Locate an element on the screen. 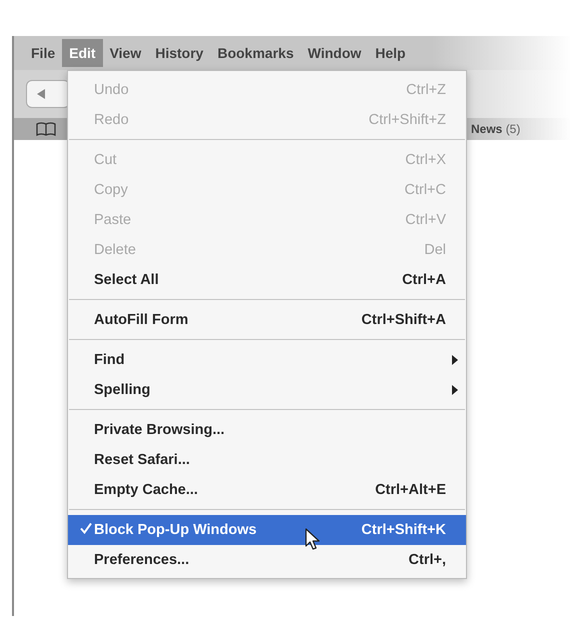 The height and width of the screenshot is (642, 570). menu-bar-item: Help is located at coordinates (390, 53).